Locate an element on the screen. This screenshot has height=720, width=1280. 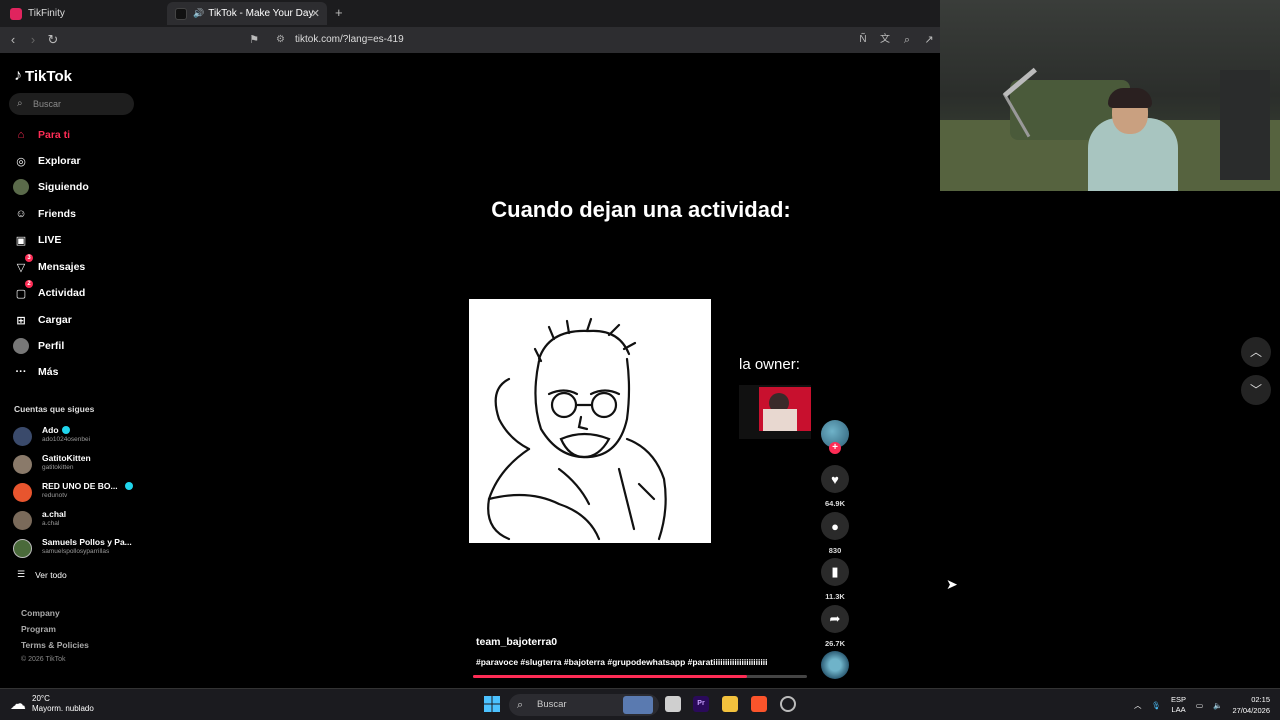
following-section-title: Cuentas que sigues is located at coordinates (54, 409).